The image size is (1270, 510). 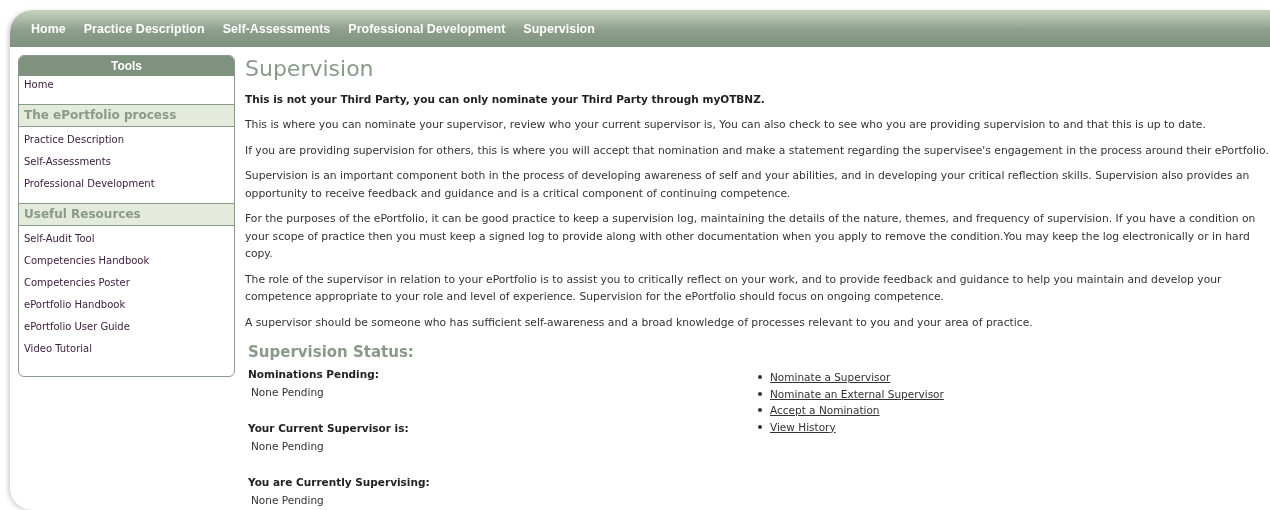 What do you see at coordinates (751, 236) in the screenshot?
I see `paragraph: For the purposes of the ePortfolio, it can be good practice to keep a supervision log, maintaining the details of the nature, themes, and frequency of supervision. If you have a condition on your scope of practice then you must keep a signed log to provide along with other documentation when you apply to remove the condition.You may keep the log electronically or in hard copy.` at bounding box center [751, 236].